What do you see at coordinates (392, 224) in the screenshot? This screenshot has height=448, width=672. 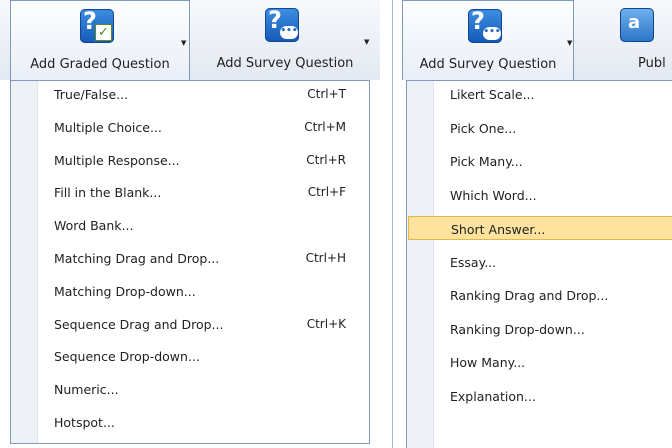 I see `panel-divider` at bounding box center [392, 224].